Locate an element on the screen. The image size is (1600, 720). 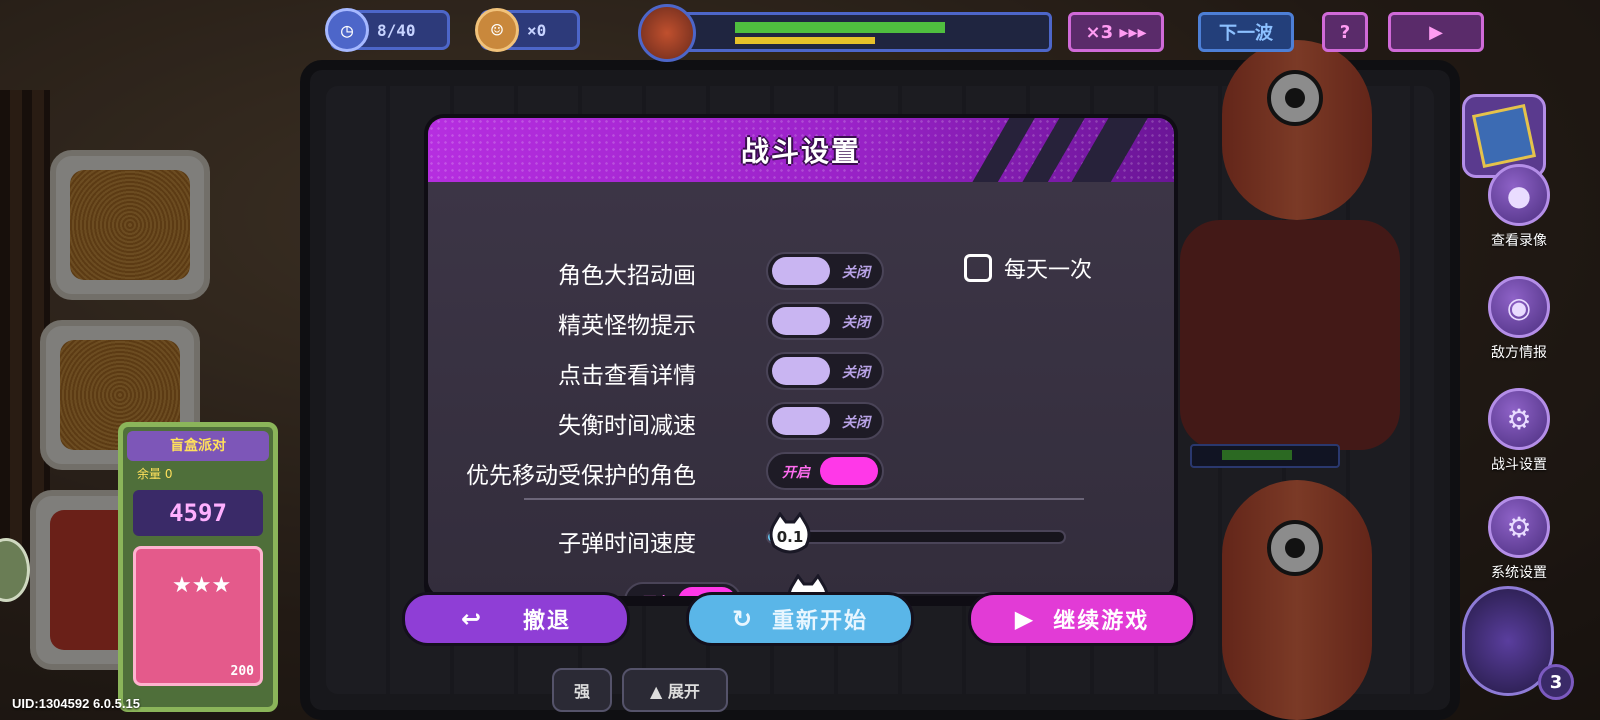
help-button: ? is located at coordinates (1345, 32).